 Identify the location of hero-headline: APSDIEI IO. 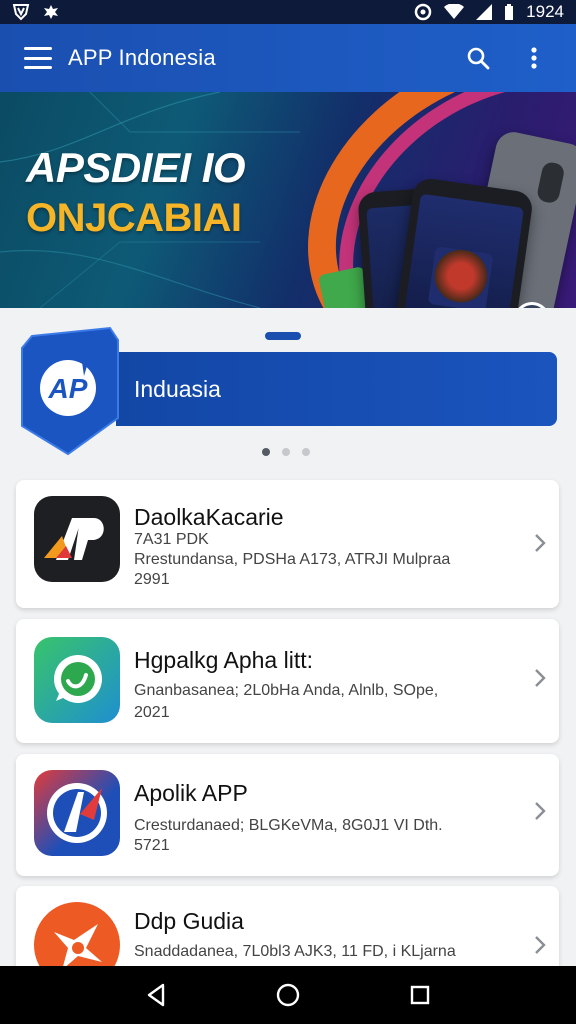
(136, 167).